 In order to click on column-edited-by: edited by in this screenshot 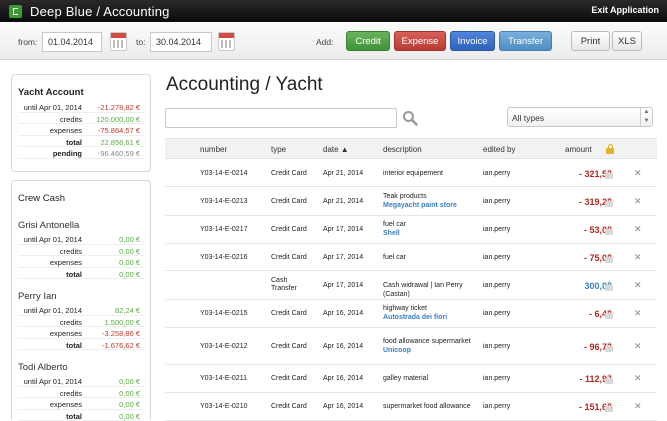, I will do `click(499, 149)`.